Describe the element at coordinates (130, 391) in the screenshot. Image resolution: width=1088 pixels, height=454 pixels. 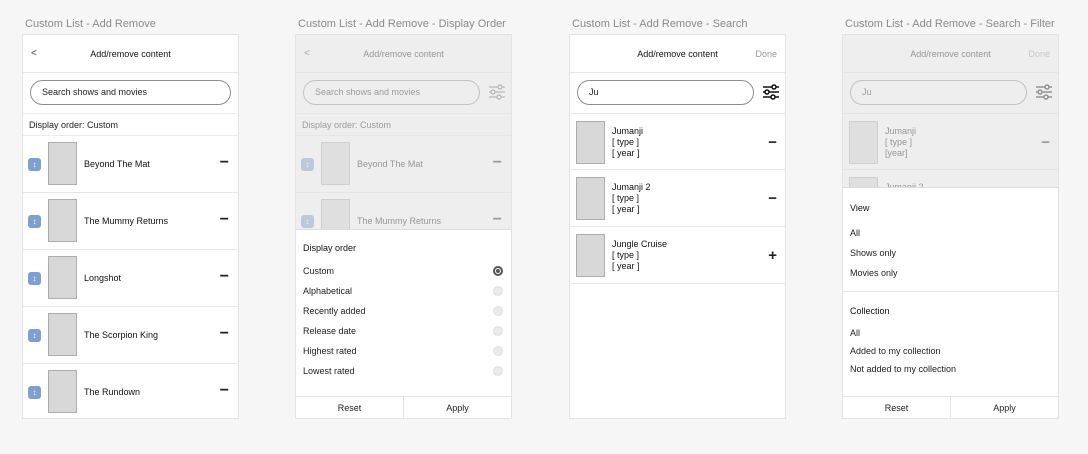
I see `list-item: ↕ The Rundown −` at that location.